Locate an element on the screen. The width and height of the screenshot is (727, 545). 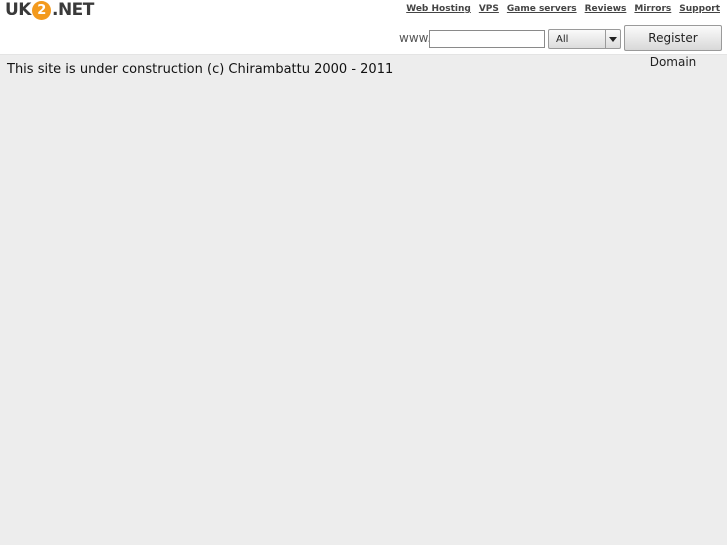
site-logo: UK 2 .NET is located at coordinates (49, 10).